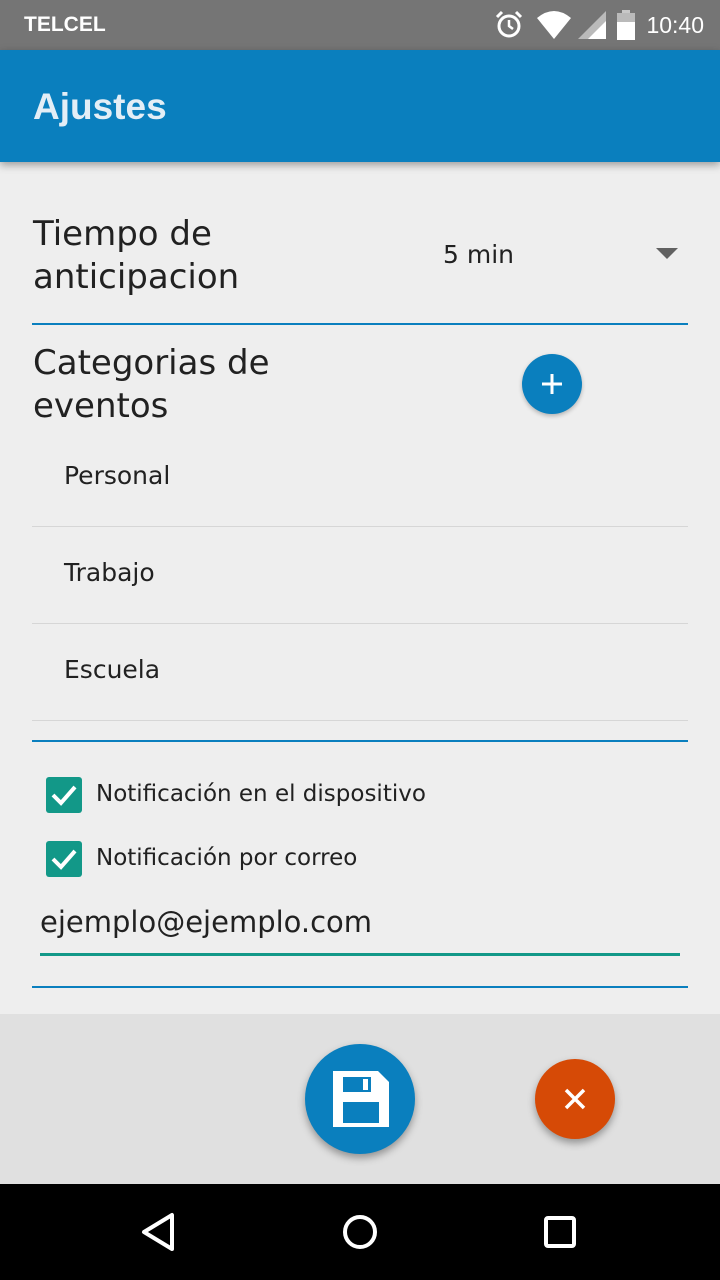  What do you see at coordinates (65, 24) in the screenshot?
I see `carrier-name: TELCEL` at bounding box center [65, 24].